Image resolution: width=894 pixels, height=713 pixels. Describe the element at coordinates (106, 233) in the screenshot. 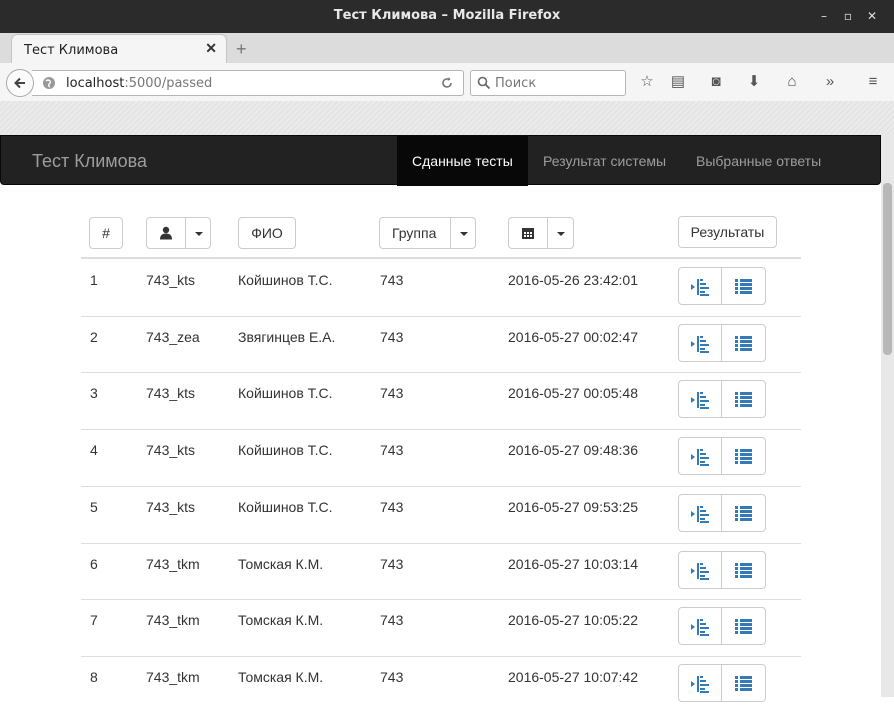

I see `sort-number-button: #` at that location.